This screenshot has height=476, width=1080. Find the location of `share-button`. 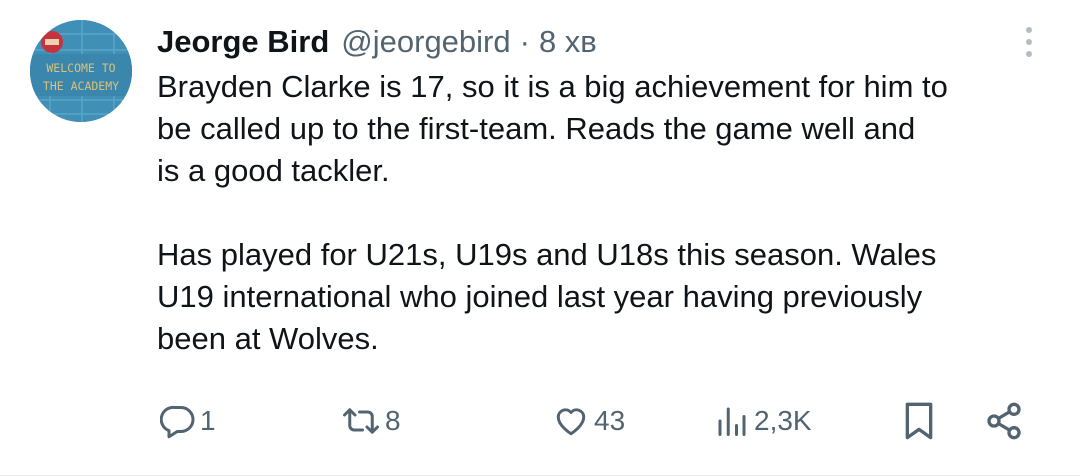

share-button is located at coordinates (1004, 421).